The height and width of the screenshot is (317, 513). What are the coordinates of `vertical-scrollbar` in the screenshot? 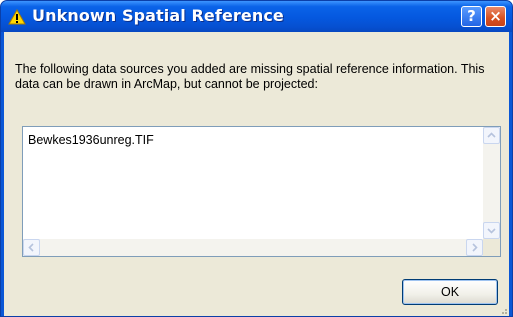 It's located at (491, 183).